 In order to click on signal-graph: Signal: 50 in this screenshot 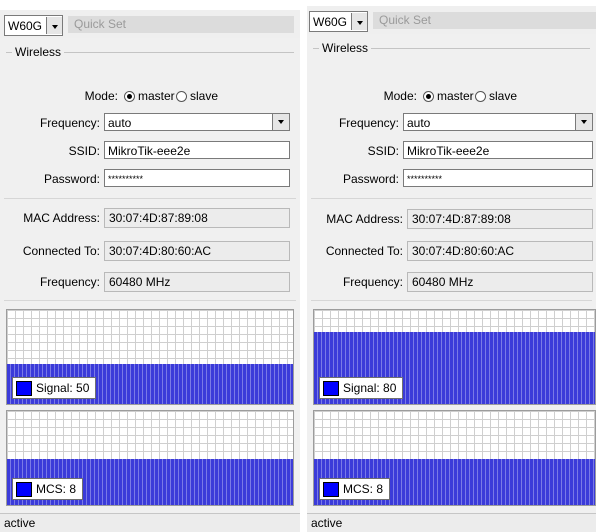, I will do `click(150, 357)`.